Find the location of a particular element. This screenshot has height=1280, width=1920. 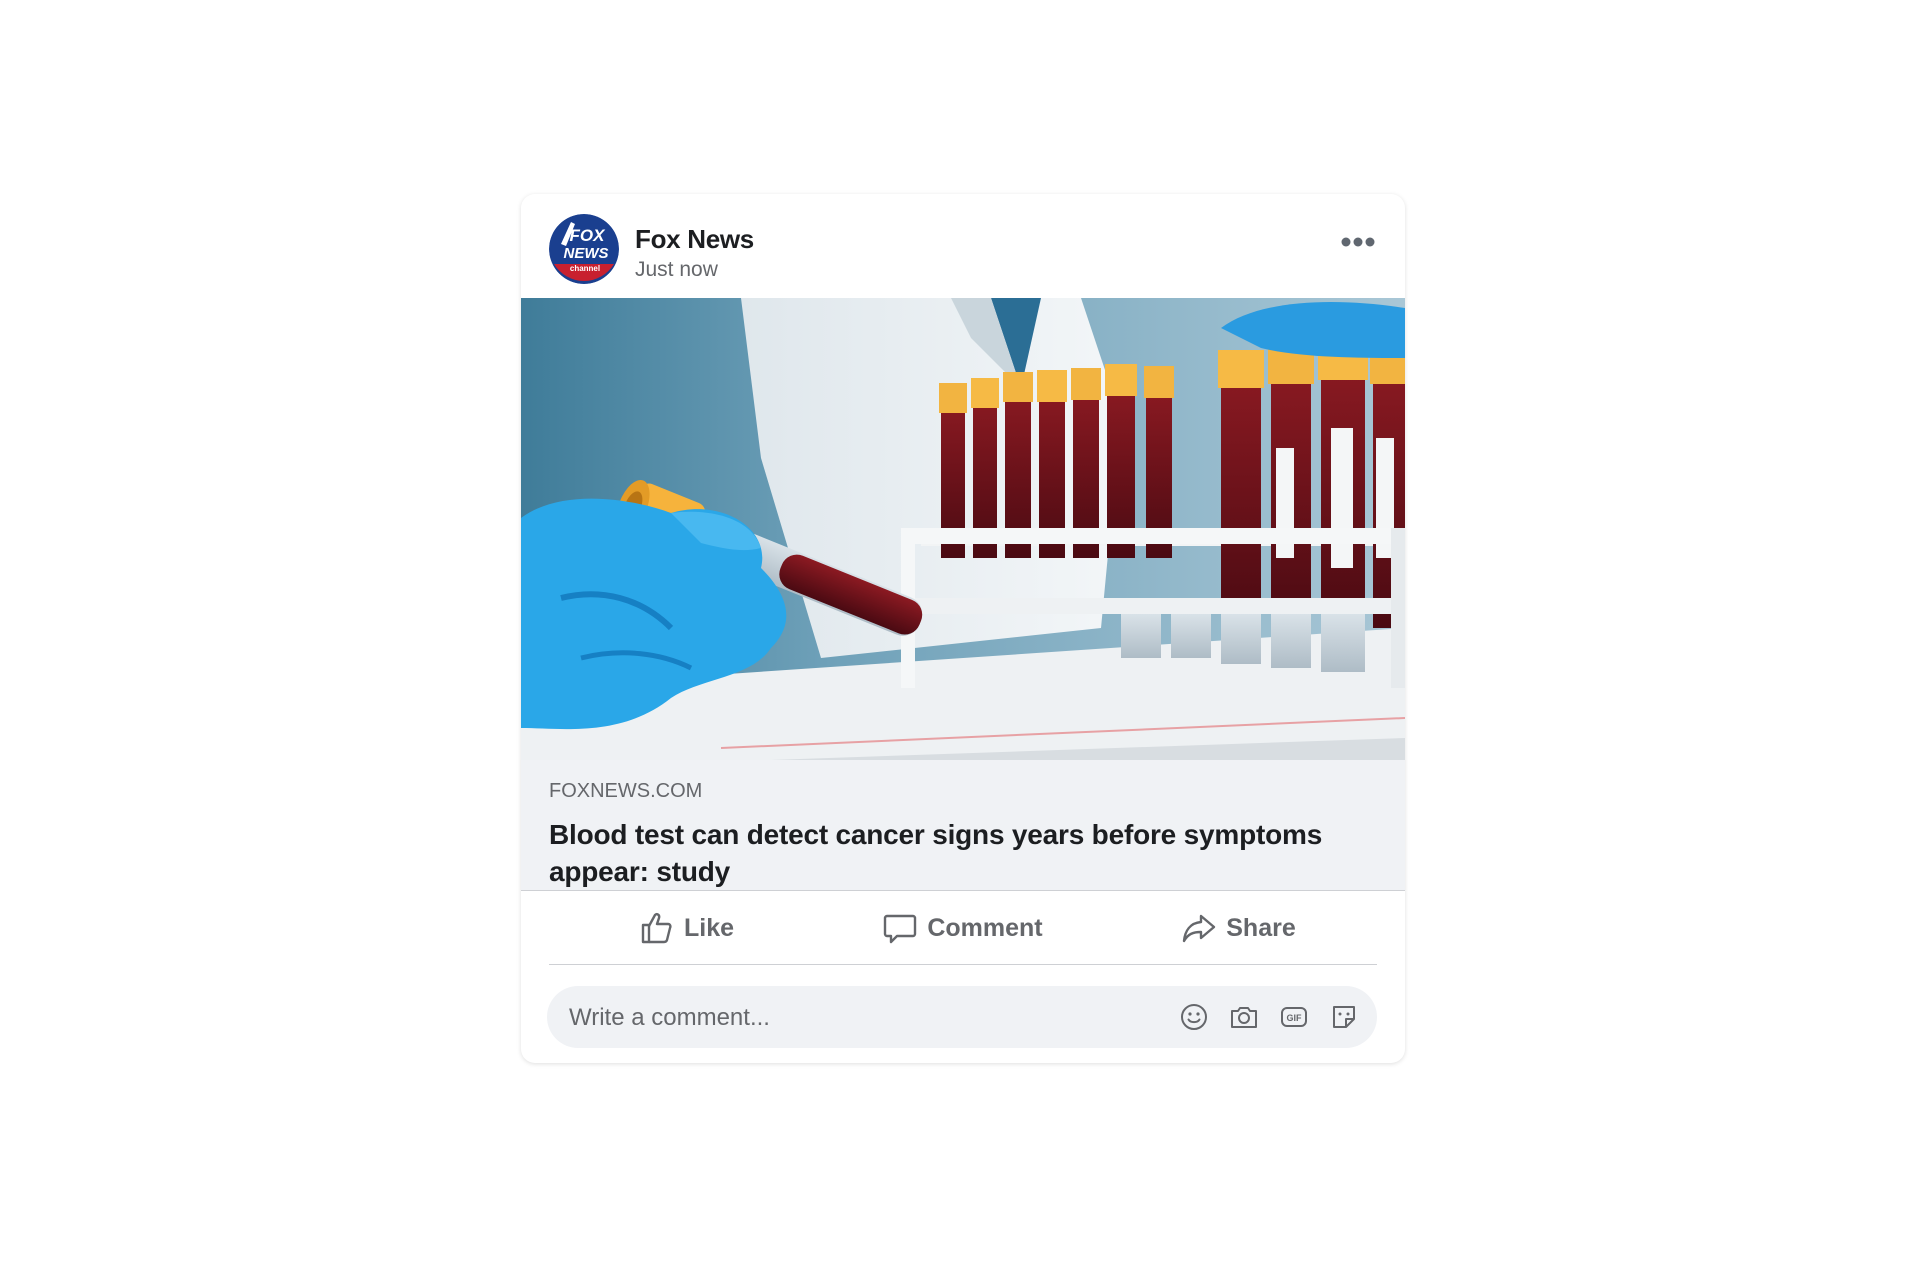

share-arrow-icon is located at coordinates (1199, 928).